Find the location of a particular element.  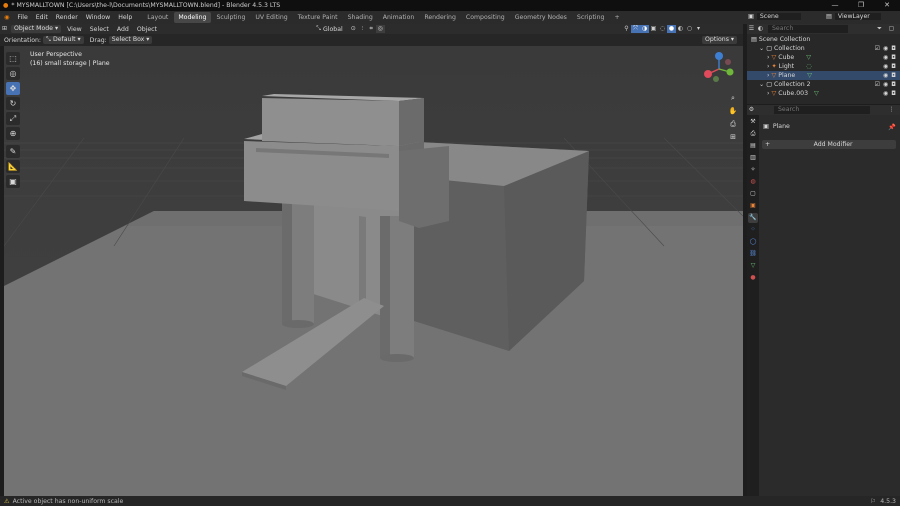

scene-selector: ▣ Scene is located at coordinates (774, 16).